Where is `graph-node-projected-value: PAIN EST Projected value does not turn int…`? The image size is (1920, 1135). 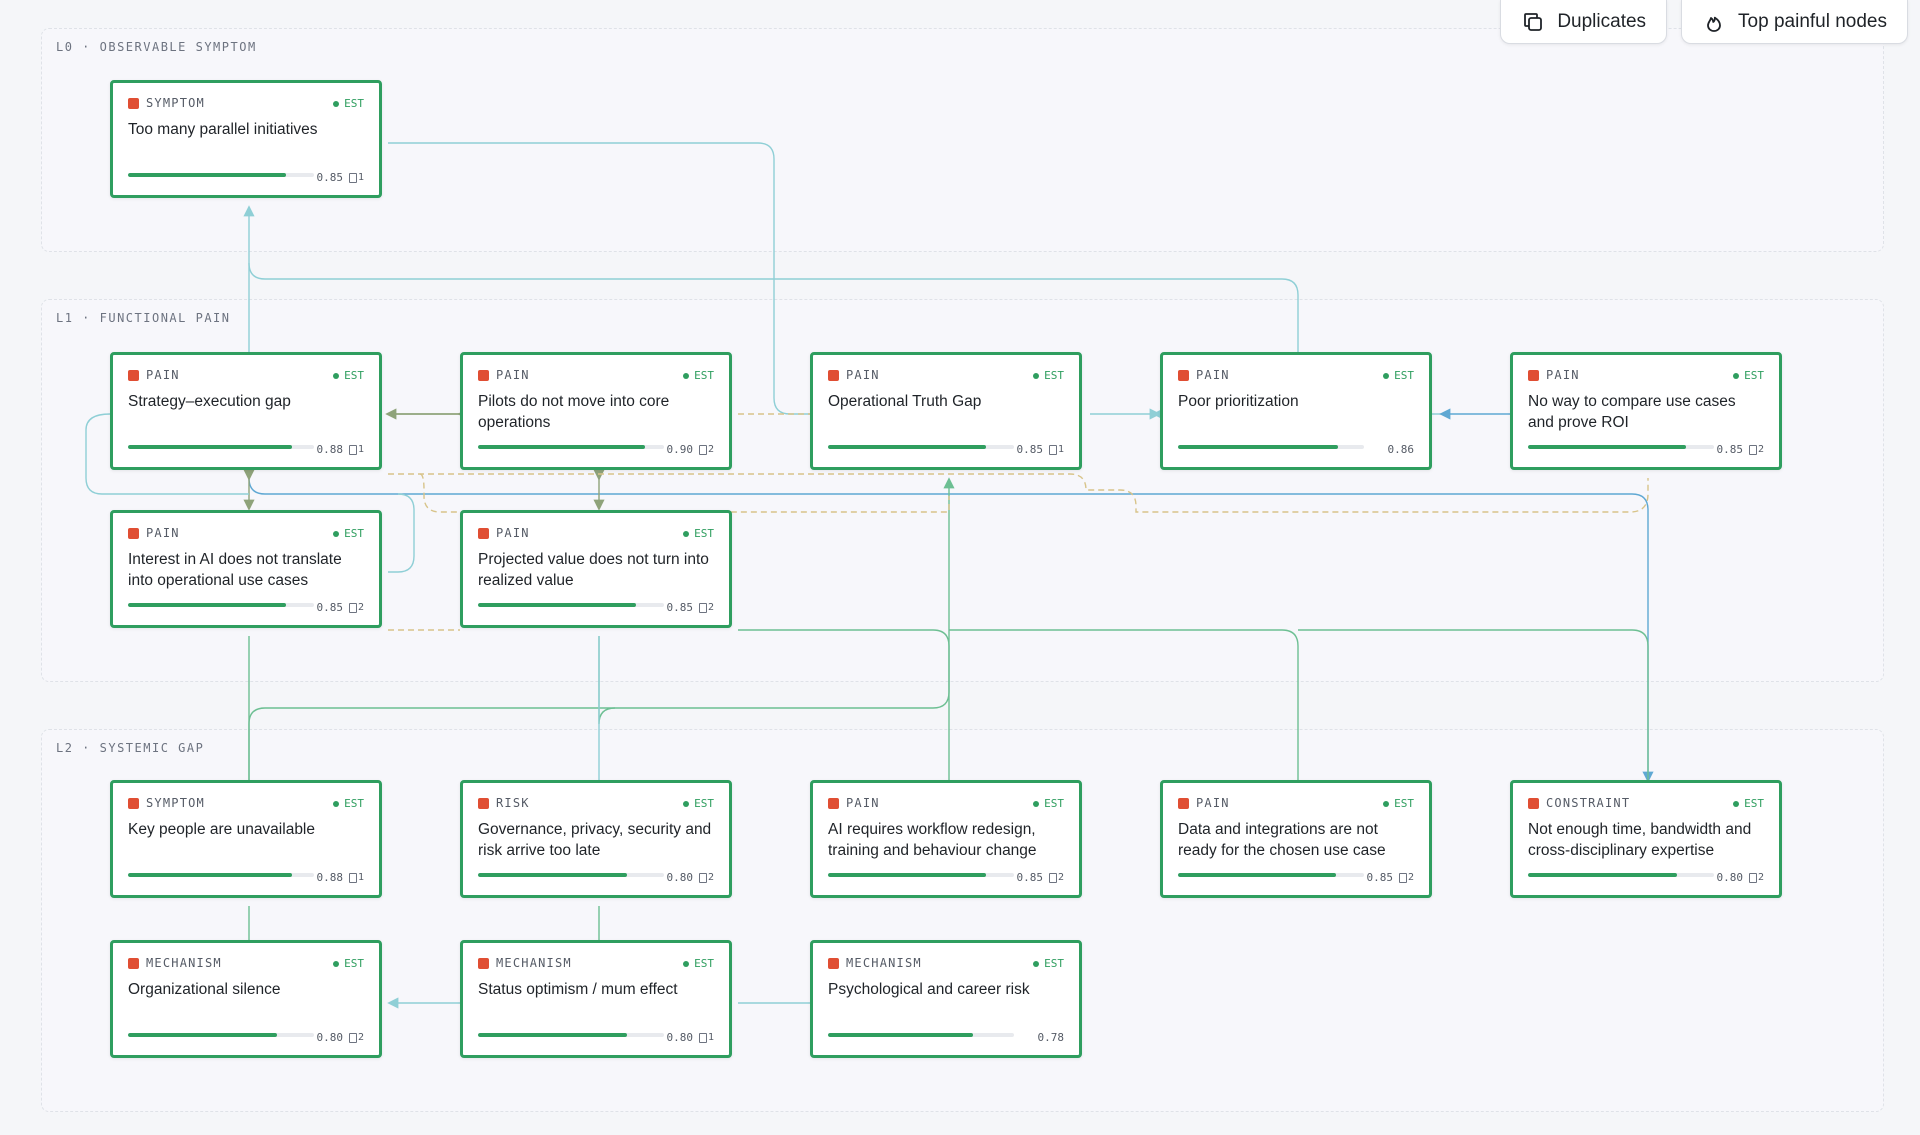 graph-node-projected-value: PAIN EST Projected value does not turn int… is located at coordinates (596, 569).